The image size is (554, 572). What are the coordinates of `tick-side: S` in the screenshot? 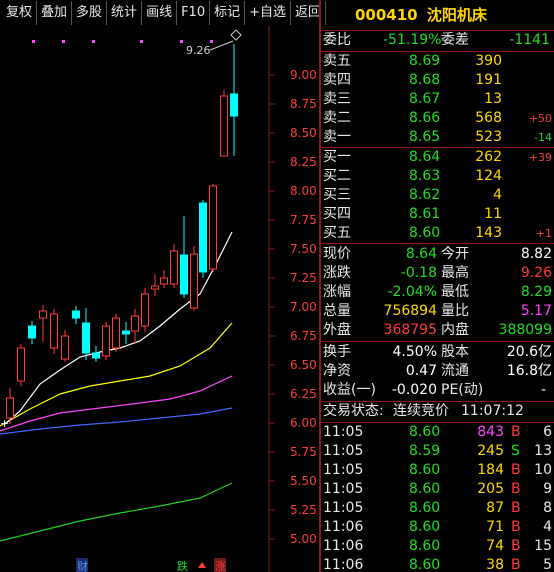 It's located at (515, 451).